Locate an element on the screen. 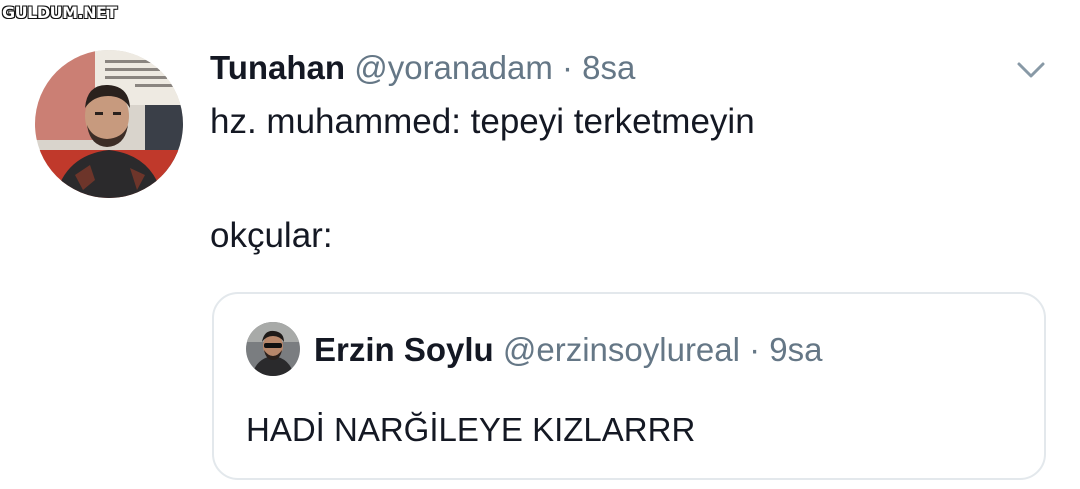  avatar is located at coordinates (109, 124).